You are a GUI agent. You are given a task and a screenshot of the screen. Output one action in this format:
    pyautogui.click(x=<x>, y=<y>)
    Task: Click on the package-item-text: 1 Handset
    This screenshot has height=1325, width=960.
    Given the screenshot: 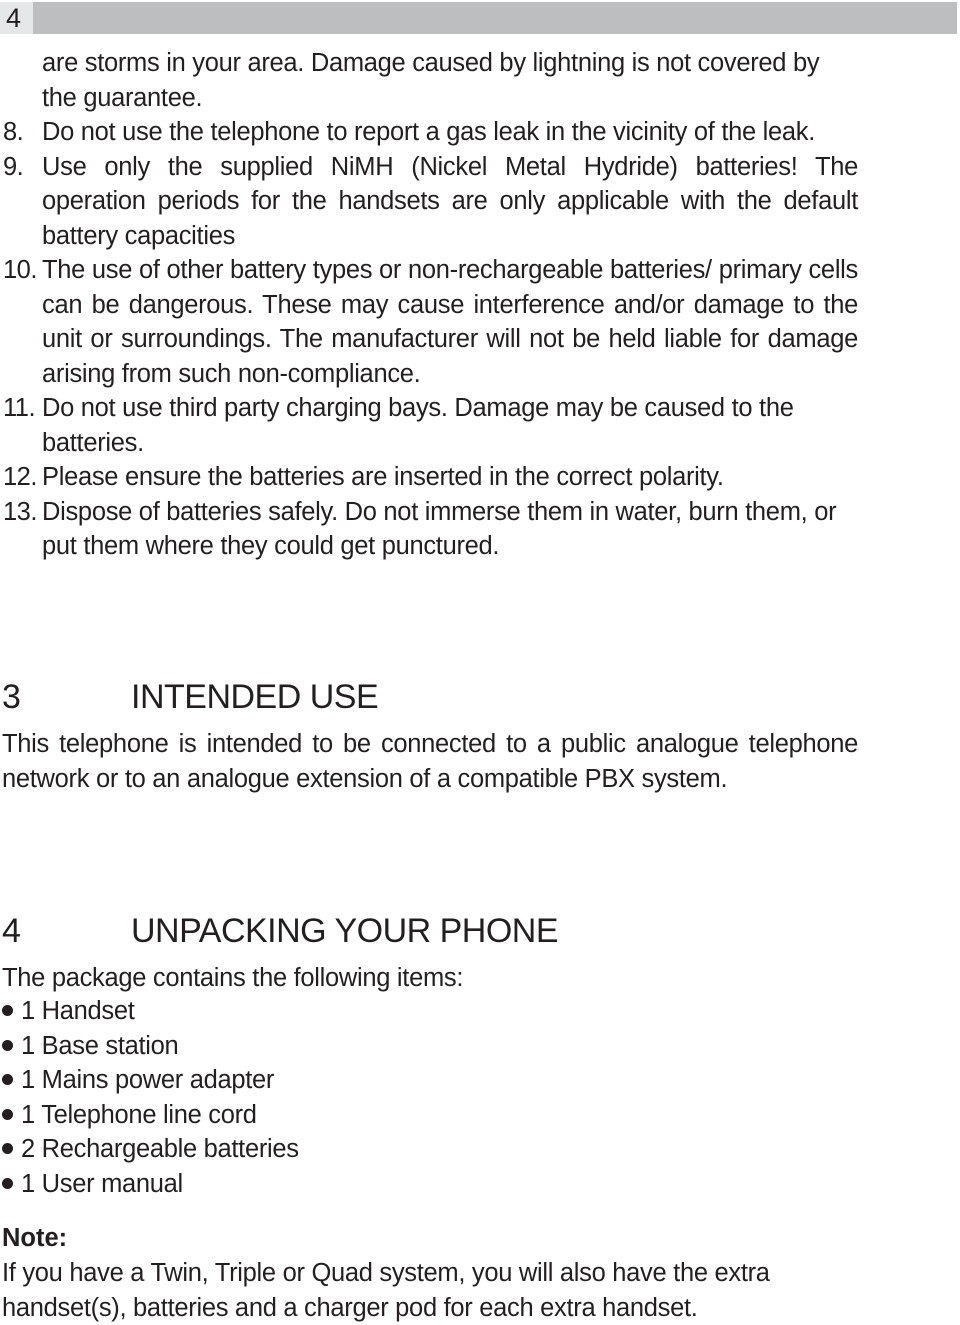 What is the action you would take?
    pyautogui.click(x=78, y=1011)
    